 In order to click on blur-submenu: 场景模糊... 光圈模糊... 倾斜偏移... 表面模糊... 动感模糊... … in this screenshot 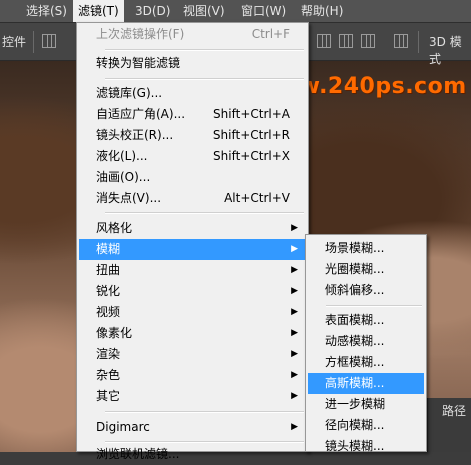, I will do `click(366, 343)`.